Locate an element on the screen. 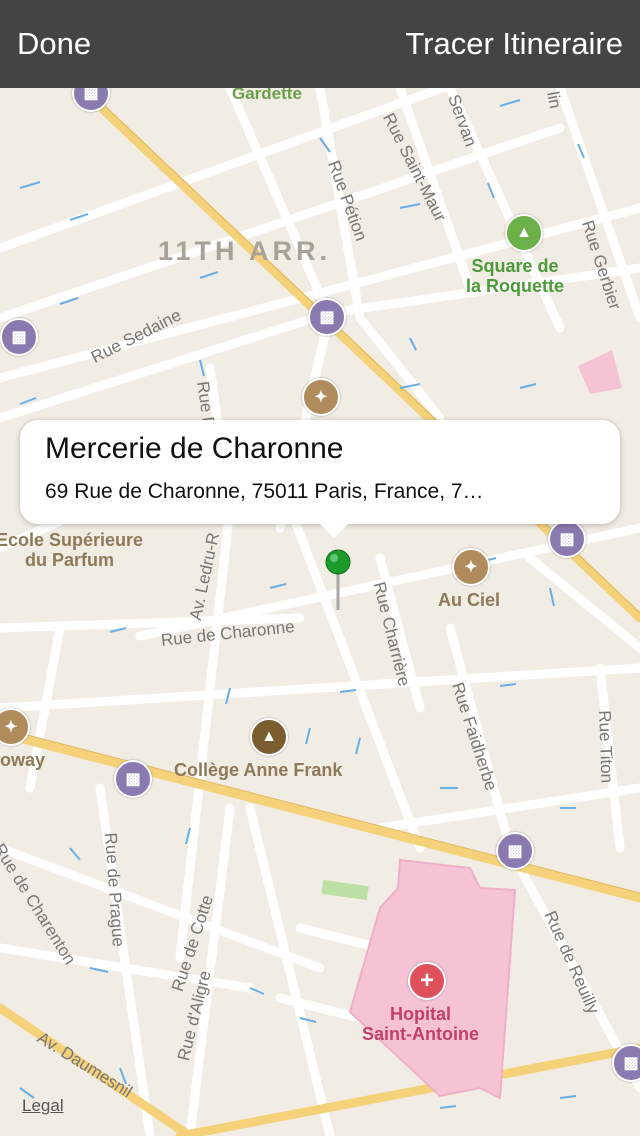  place-label-college: Collège Anne Frank is located at coordinates (258, 770).